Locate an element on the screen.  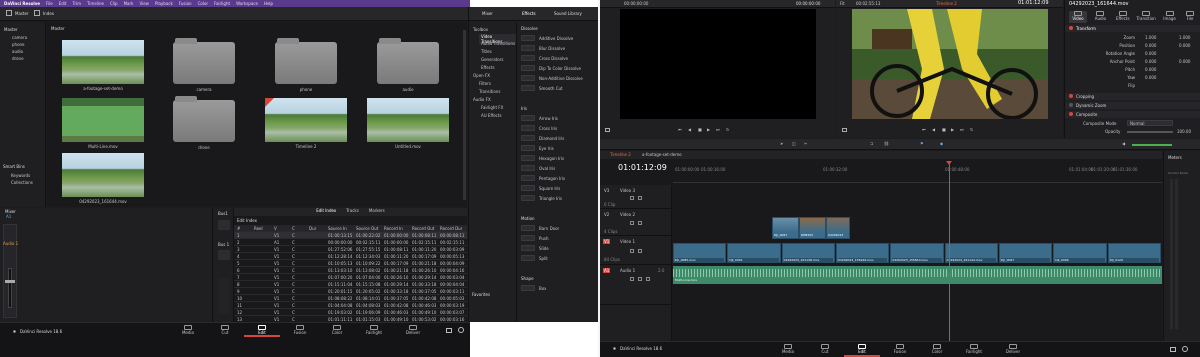
tab-effects: Effects is located at coordinates (1123, 17).